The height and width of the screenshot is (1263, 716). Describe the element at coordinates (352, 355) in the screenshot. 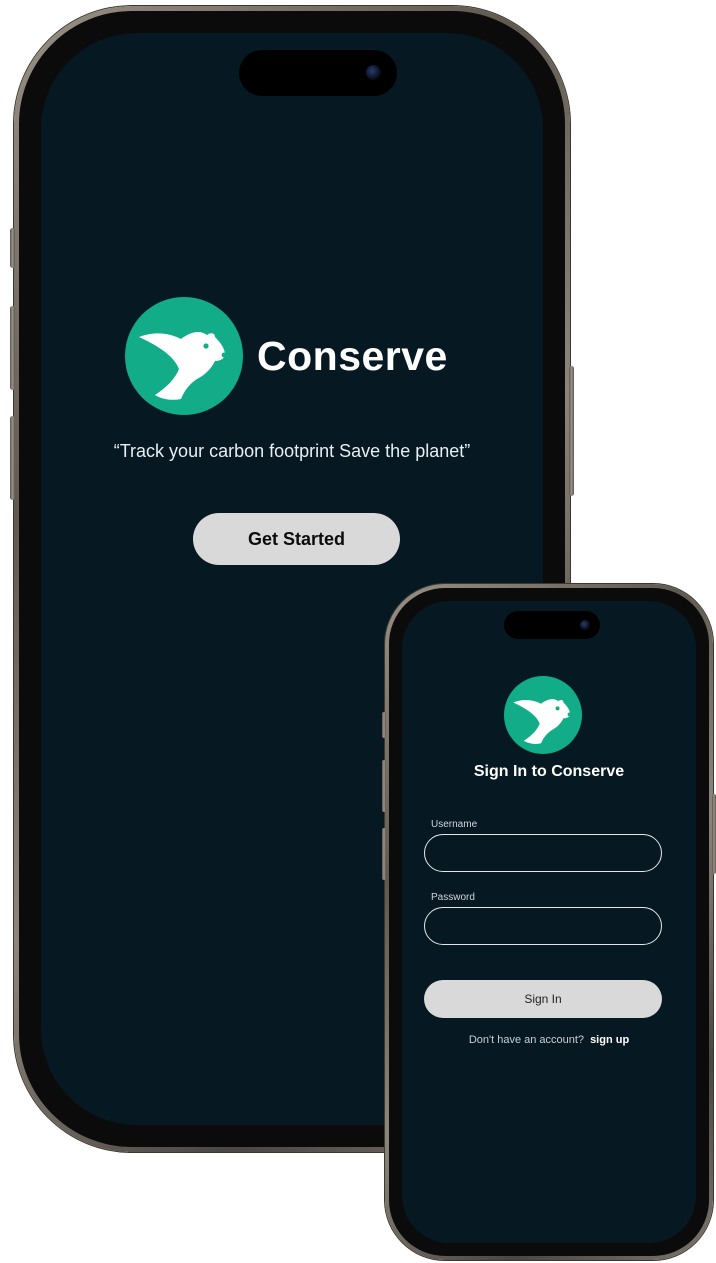

I see `brand-name: Conserve` at that location.